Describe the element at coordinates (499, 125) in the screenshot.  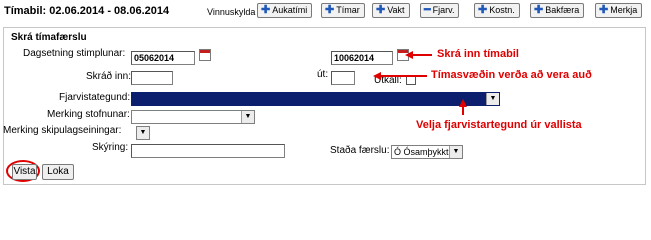
I see `annotation-choose-absence: Velja fjarvistartegund úr vallista` at that location.